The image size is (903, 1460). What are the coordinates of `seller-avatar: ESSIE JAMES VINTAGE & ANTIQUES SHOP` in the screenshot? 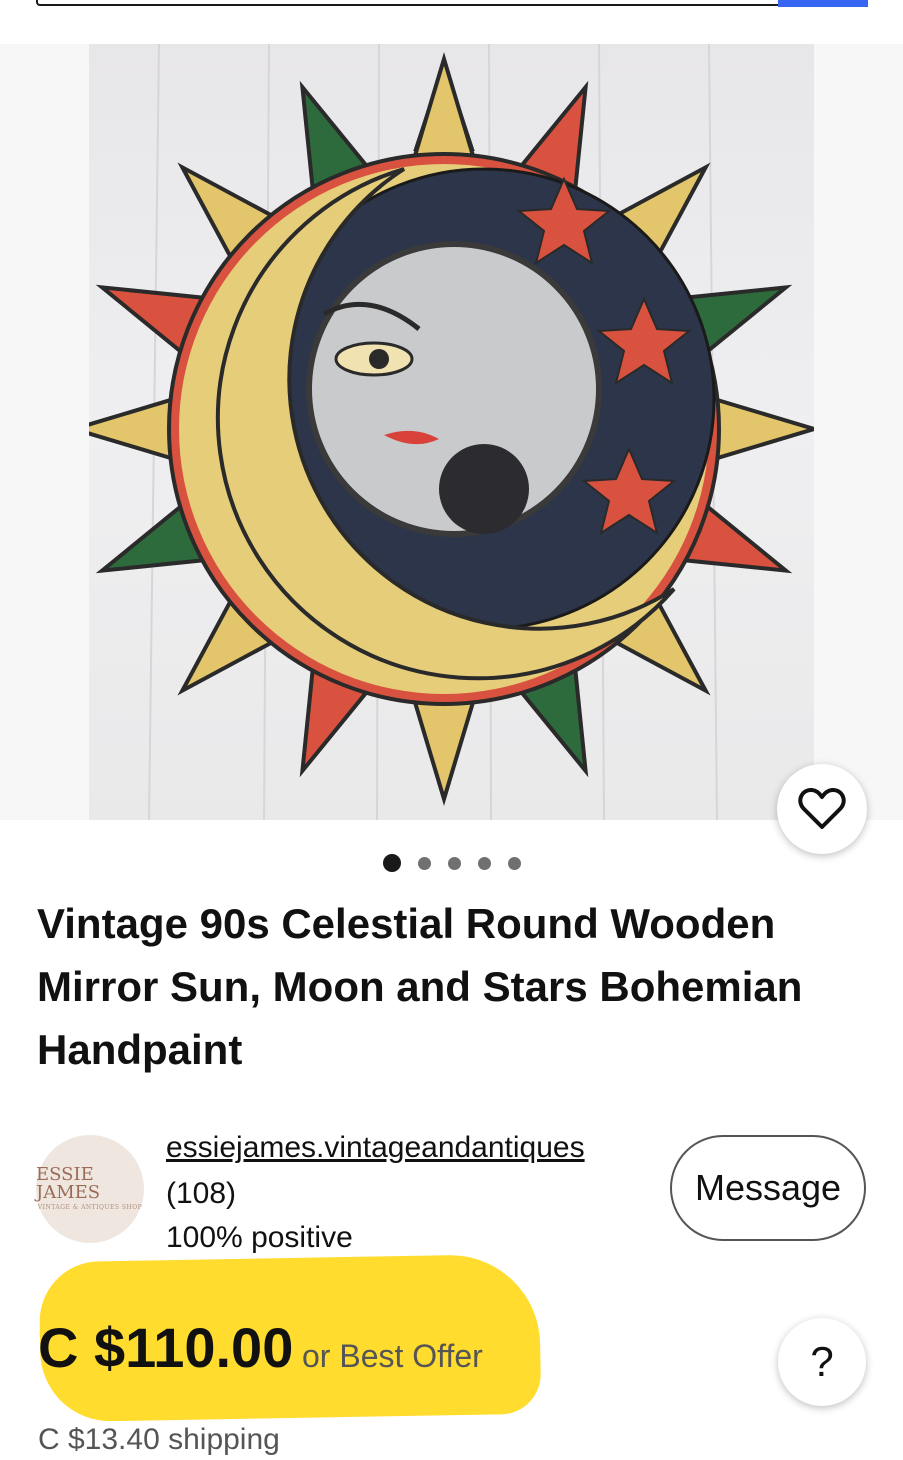 It's located at (90, 1189).